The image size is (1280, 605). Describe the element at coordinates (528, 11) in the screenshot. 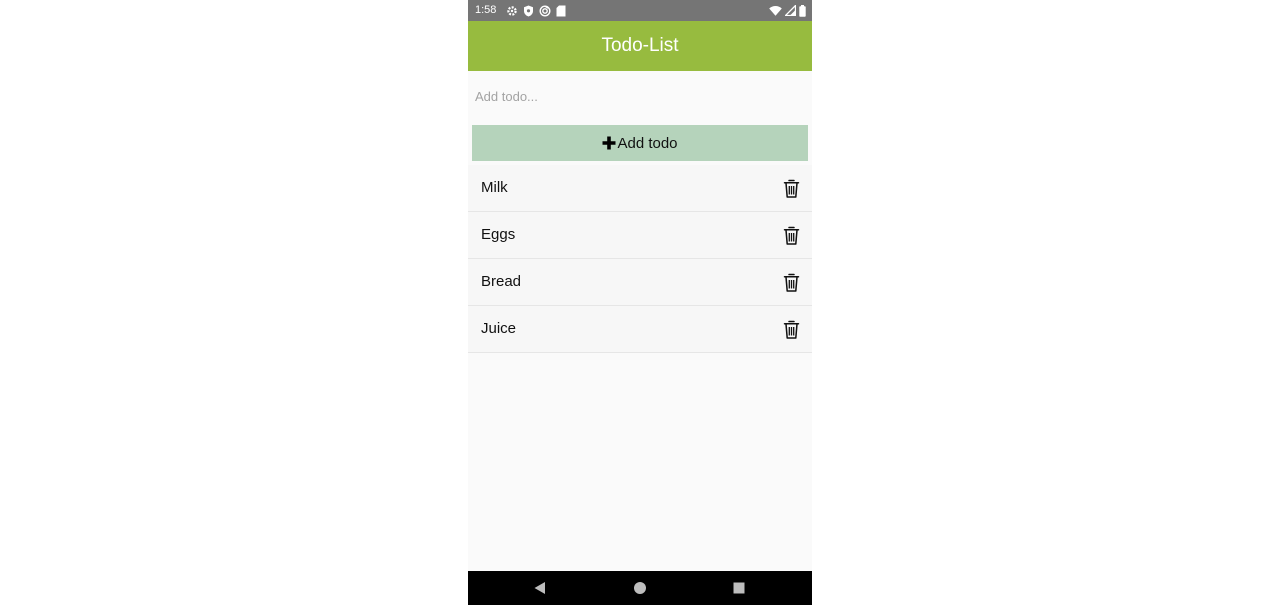

I see `shield-icon` at that location.